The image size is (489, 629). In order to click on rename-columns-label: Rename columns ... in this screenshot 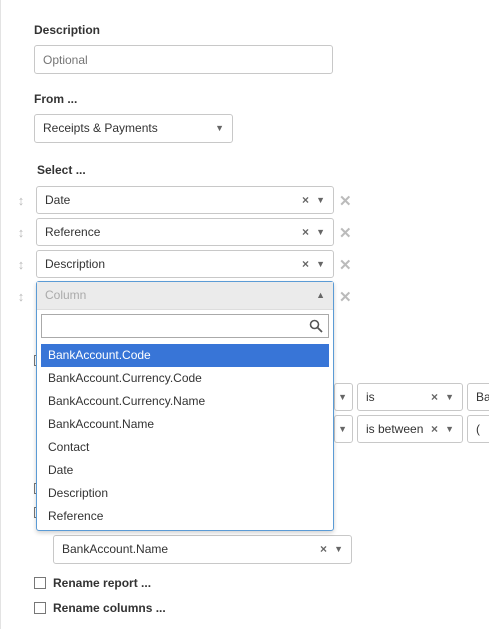, I will do `click(109, 608)`.